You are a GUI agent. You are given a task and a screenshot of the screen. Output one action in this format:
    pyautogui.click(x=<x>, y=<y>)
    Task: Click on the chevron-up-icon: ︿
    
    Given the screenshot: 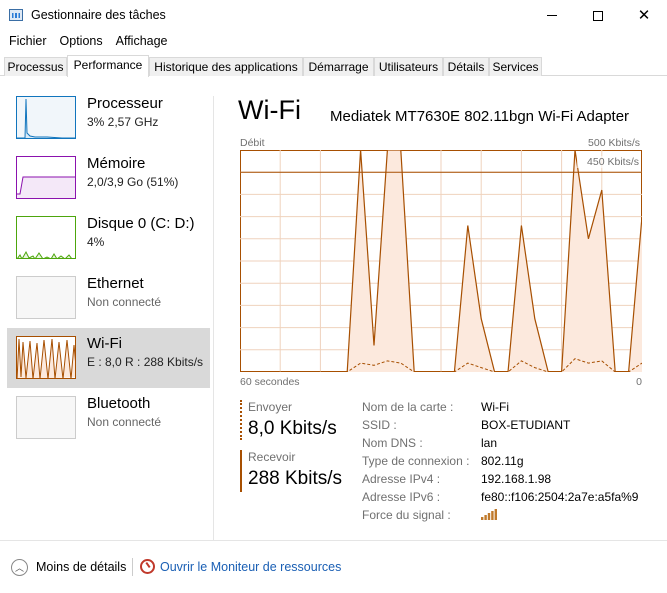 What is the action you would take?
    pyautogui.click(x=19, y=568)
    